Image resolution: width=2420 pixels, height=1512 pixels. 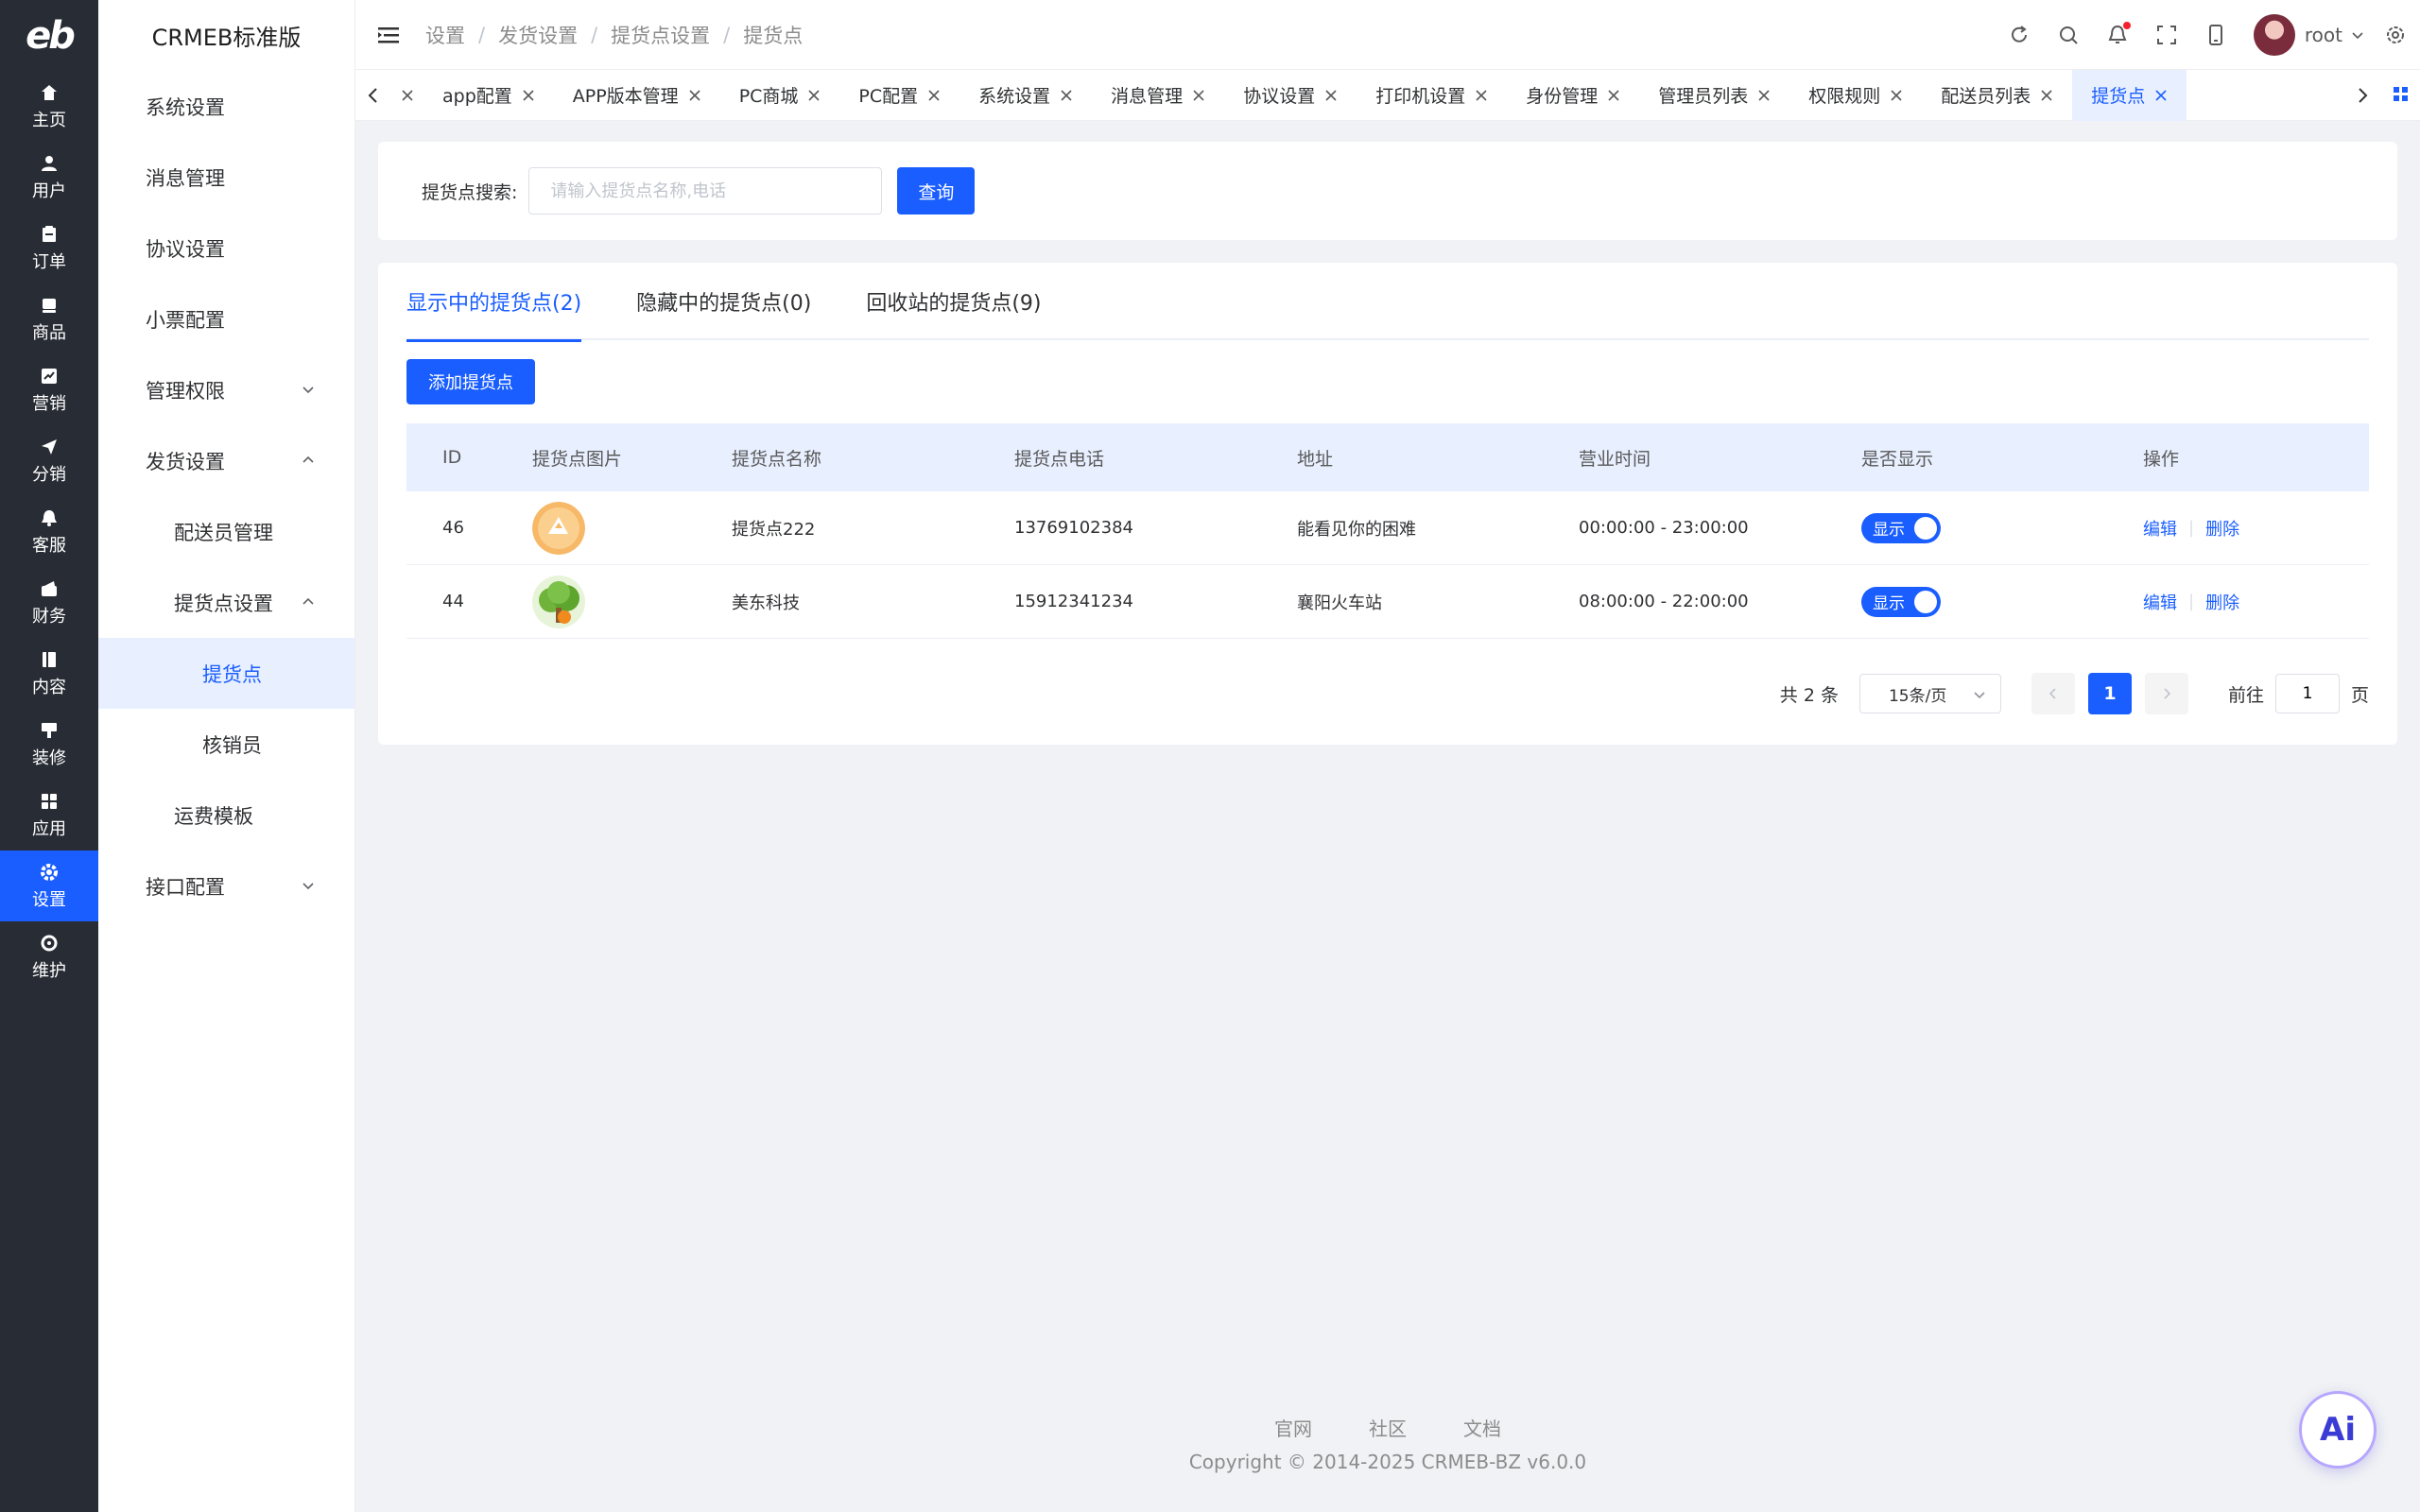 I want to click on tab-hidden: 隐藏中的提货点(0), so click(x=723, y=301).